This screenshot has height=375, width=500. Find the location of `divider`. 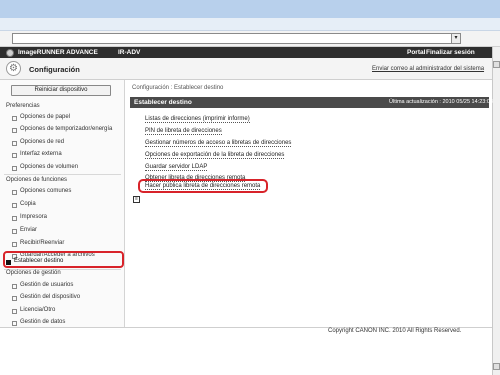

divider is located at coordinates (62, 174).